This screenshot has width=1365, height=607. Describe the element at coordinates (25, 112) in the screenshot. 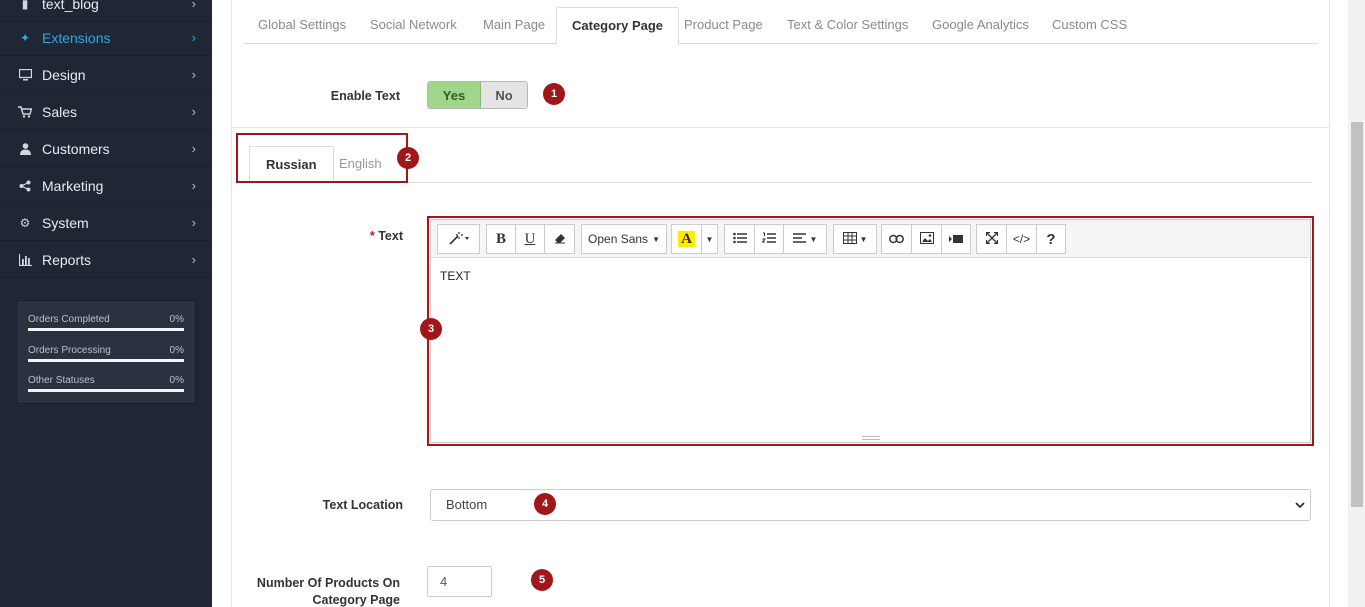

I see `cart-icon` at that location.